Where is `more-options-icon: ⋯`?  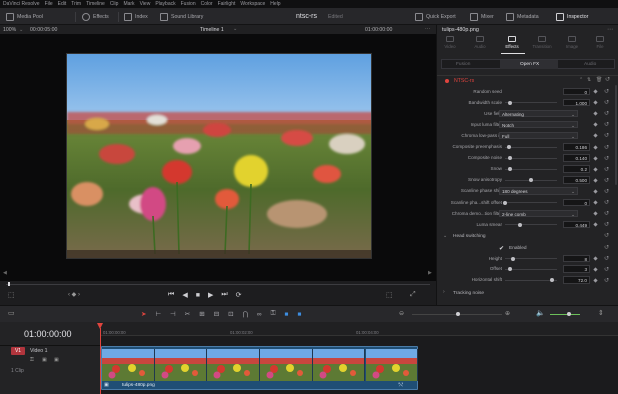 more-options-icon: ⋯ is located at coordinates (427, 29).